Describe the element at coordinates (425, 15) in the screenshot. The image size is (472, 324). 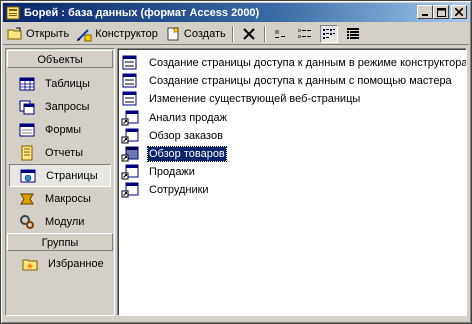
I see `minimize-icon` at that location.